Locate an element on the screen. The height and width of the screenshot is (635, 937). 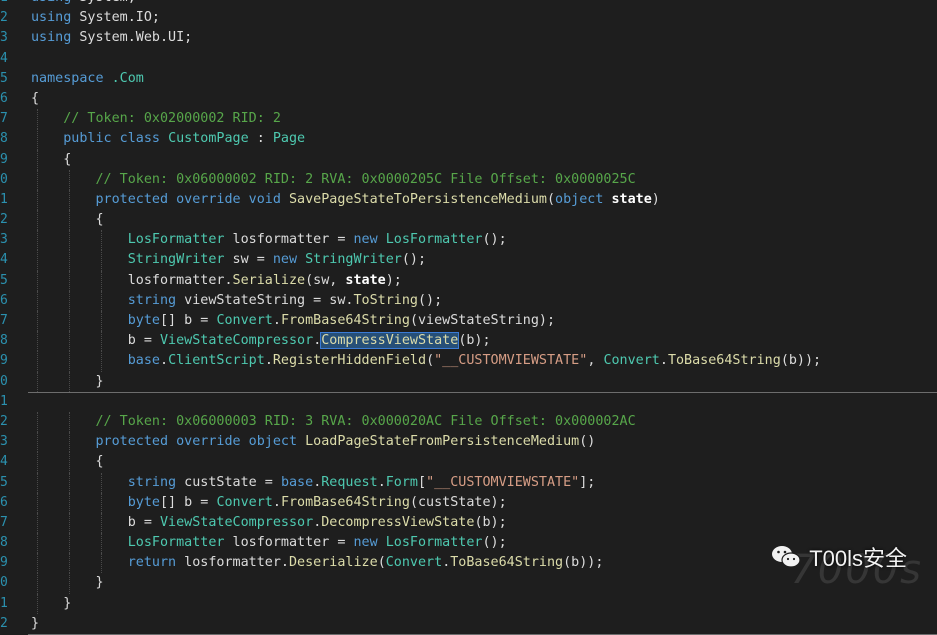
code-token: : is located at coordinates (260, 139).